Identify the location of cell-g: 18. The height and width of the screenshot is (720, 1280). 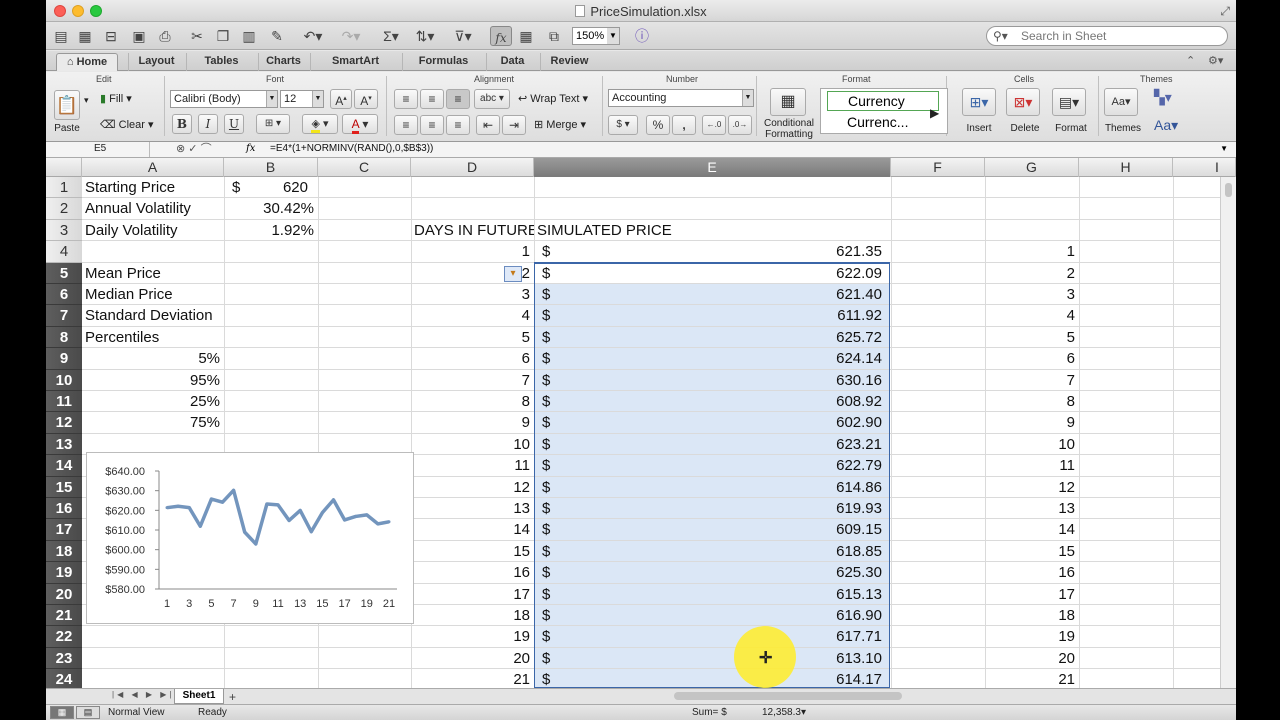
(1030, 615).